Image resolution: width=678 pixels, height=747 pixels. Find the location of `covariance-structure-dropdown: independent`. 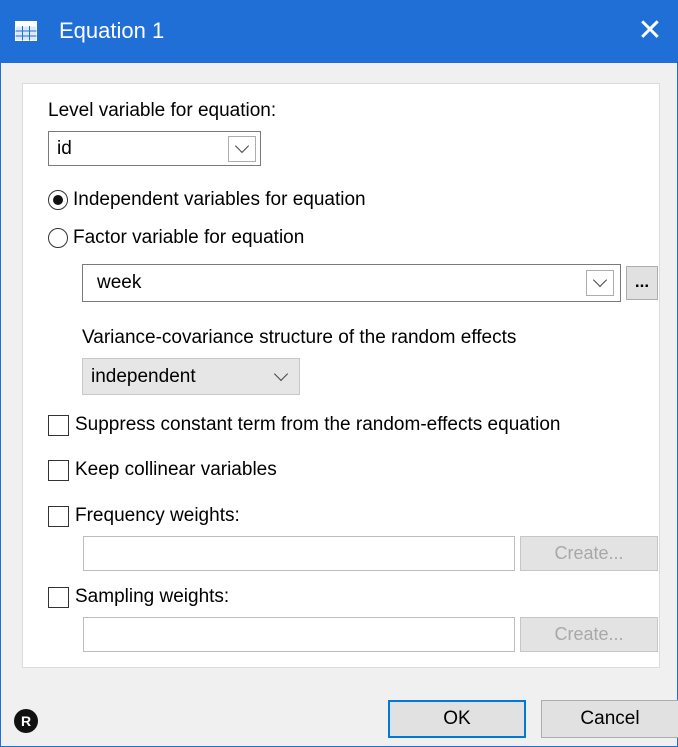

covariance-structure-dropdown: independent is located at coordinates (191, 376).